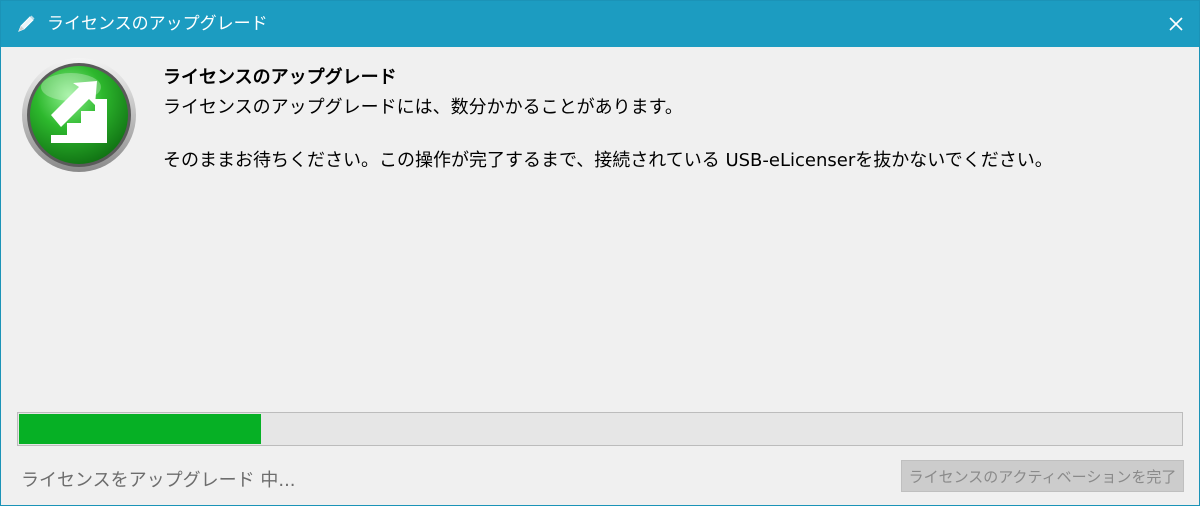 This screenshot has width=1200, height=506. I want to click on window-title: ライセンスのアップグレード, so click(157, 24).